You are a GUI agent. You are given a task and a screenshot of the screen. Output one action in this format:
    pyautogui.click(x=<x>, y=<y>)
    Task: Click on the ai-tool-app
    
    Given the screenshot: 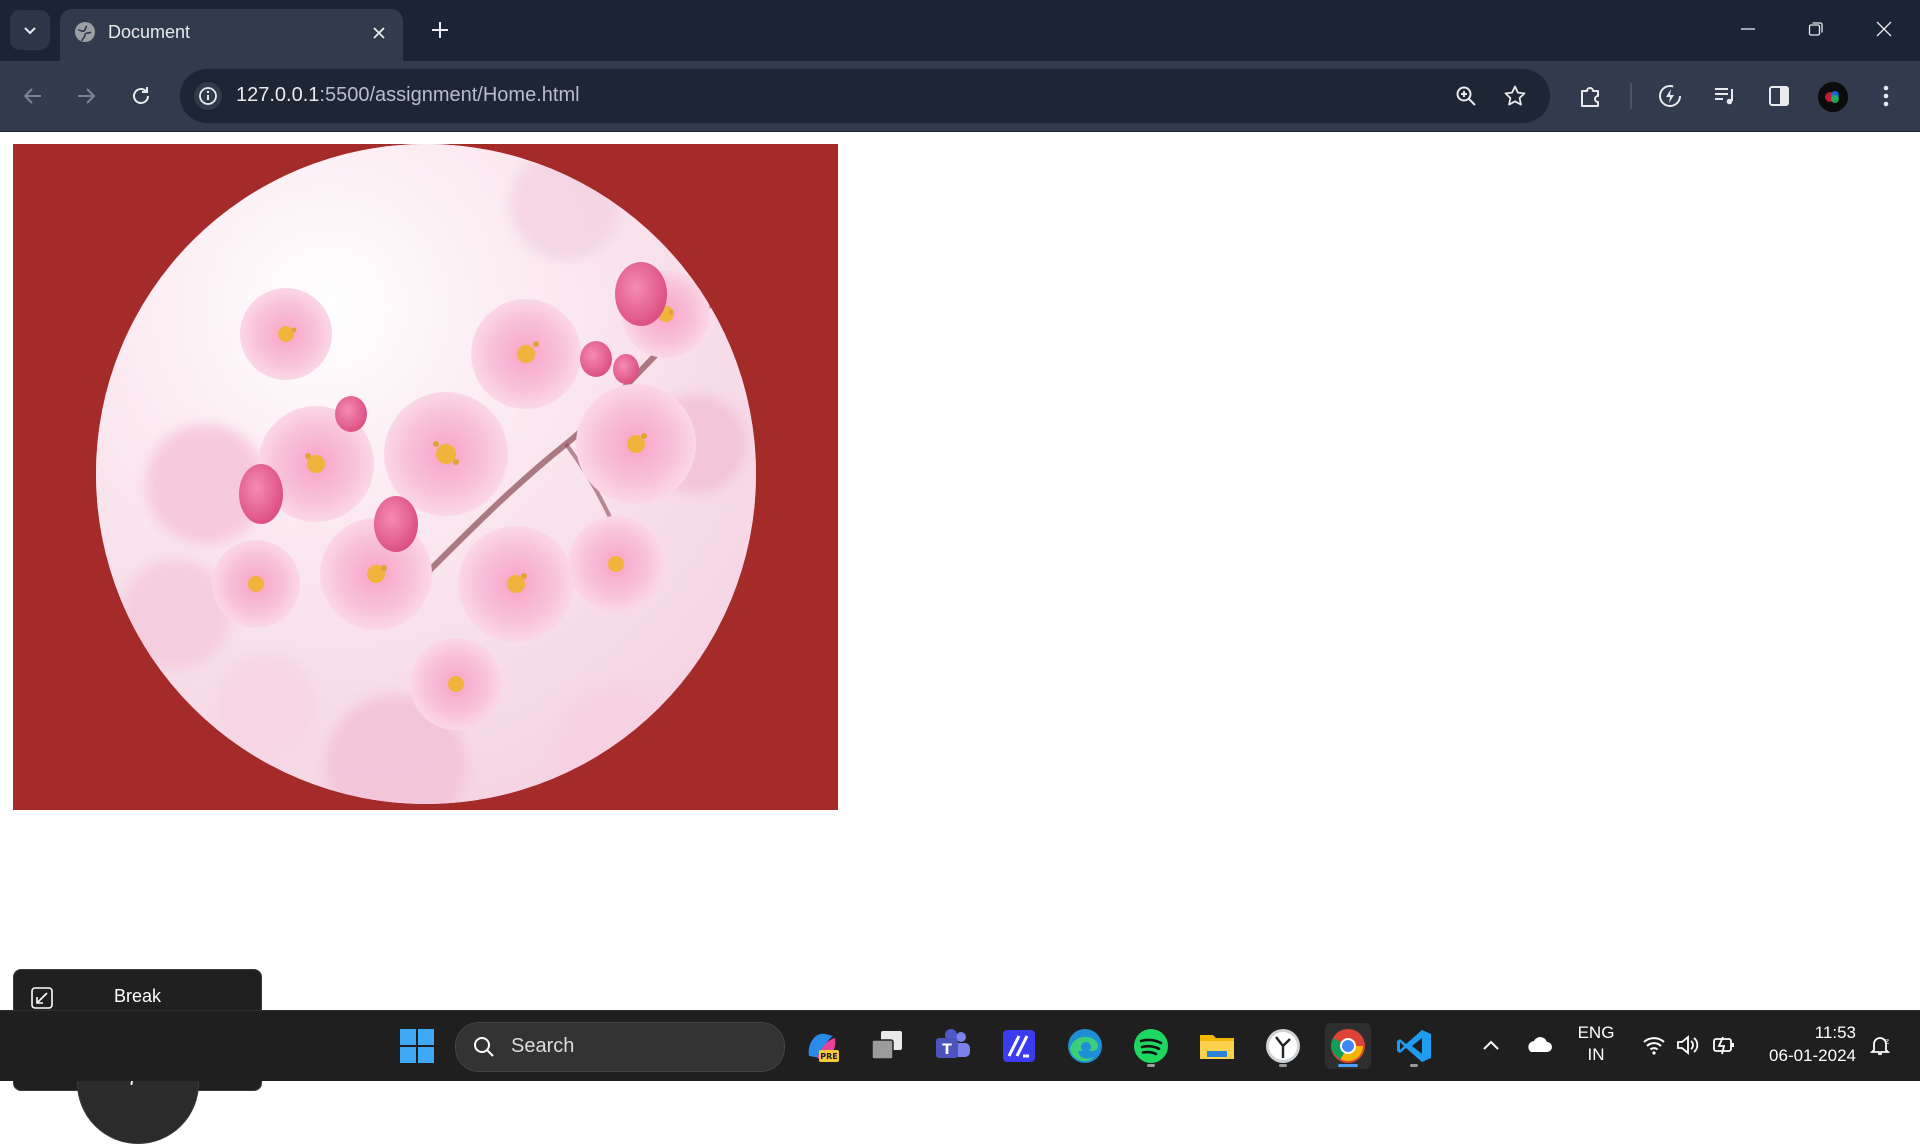 What is the action you would take?
    pyautogui.click(x=1019, y=1046)
    